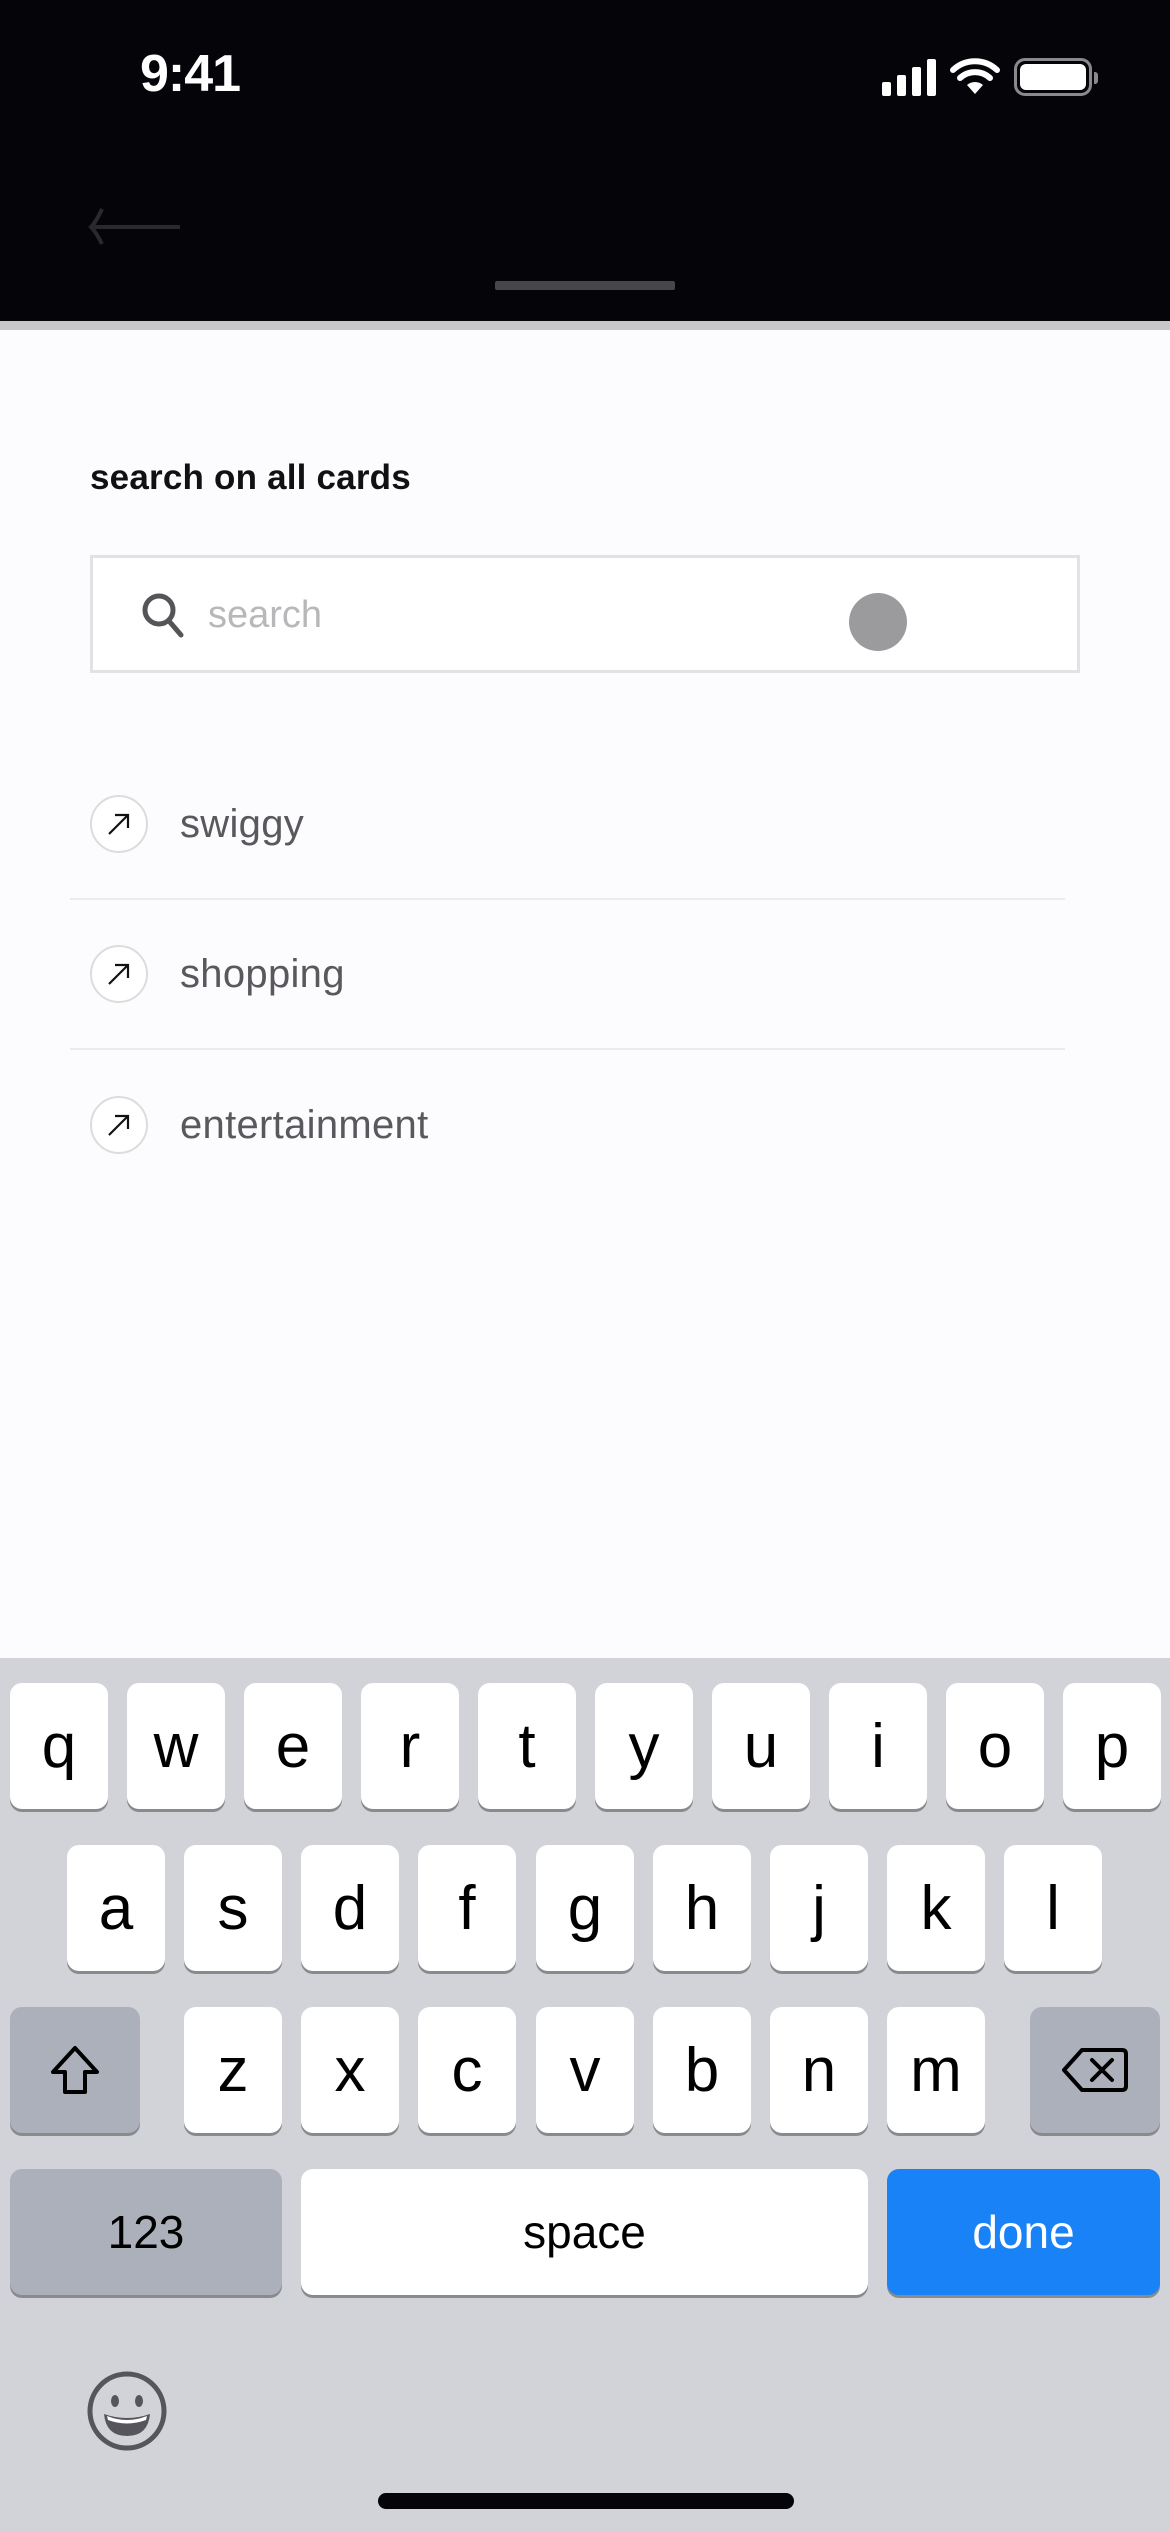 This screenshot has height=2532, width=1170. I want to click on space-key: space, so click(584, 2232).